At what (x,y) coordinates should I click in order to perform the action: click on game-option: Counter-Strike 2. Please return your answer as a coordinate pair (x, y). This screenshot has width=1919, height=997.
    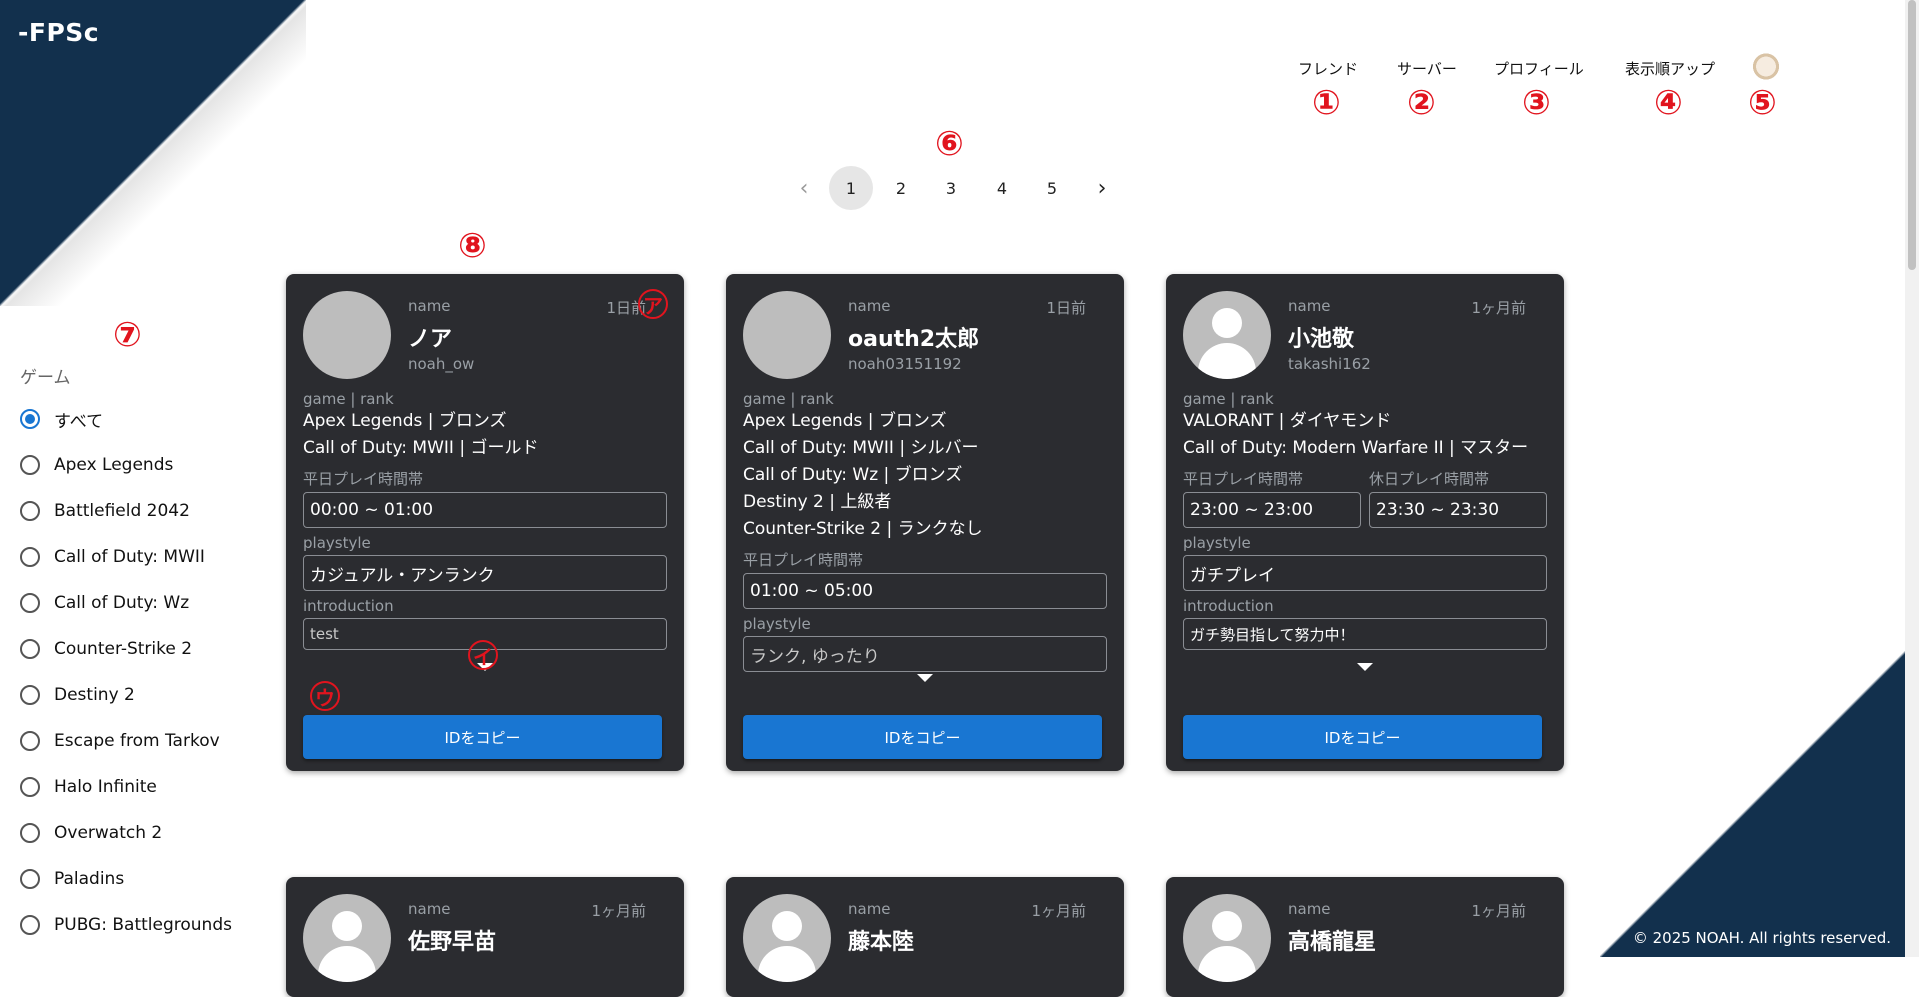
    Looking at the image, I should click on (135, 649).